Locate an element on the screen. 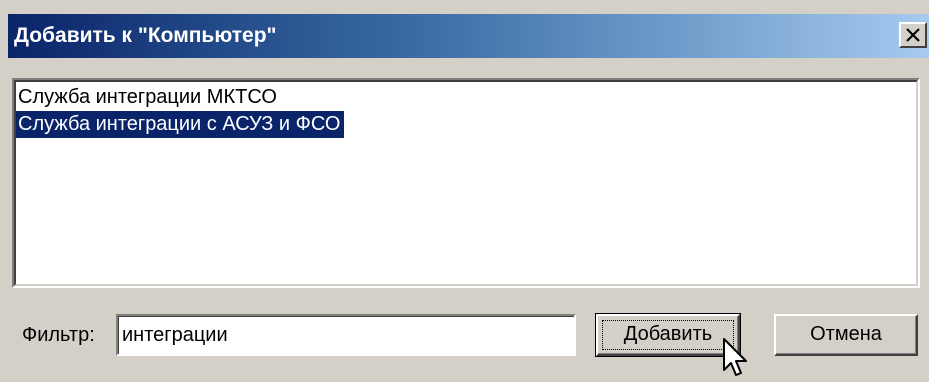 The height and width of the screenshot is (382, 929). list-item: Служба интеграции МКТСО is located at coordinates (148, 97).